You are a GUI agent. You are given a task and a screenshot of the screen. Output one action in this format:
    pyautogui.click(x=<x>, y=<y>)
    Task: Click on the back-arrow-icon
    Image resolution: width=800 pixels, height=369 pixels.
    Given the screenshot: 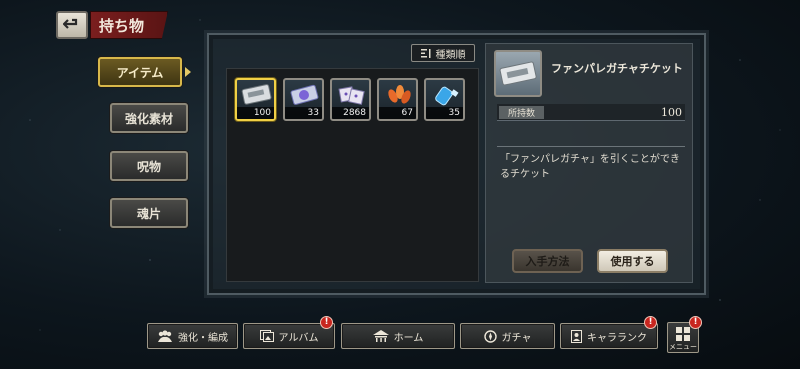 What is the action you would take?
    pyautogui.click(x=70, y=23)
    